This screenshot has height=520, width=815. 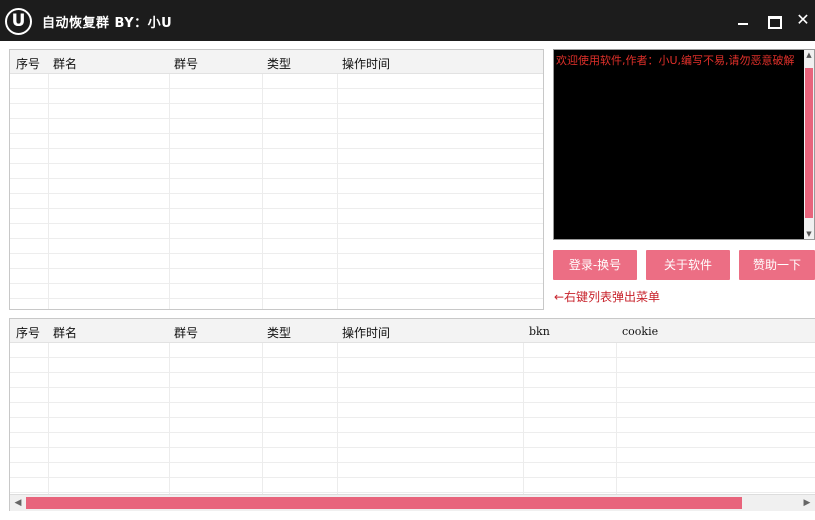 I want to click on context-menu-hint: ←右键列表弹出菜单, so click(x=607, y=297).